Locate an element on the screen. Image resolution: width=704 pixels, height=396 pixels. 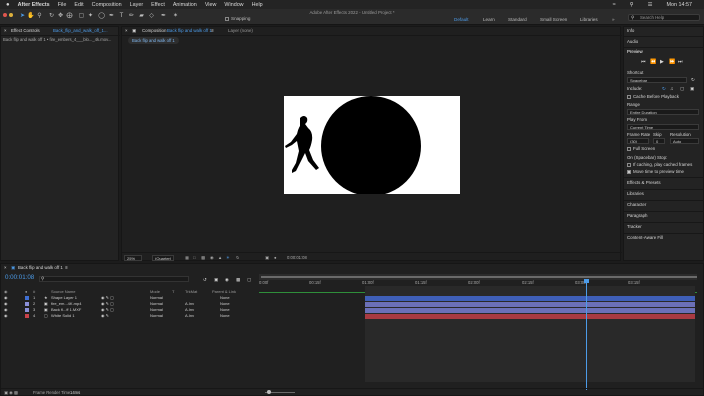
grid-icon: ▩ is located at coordinates (203, 257).